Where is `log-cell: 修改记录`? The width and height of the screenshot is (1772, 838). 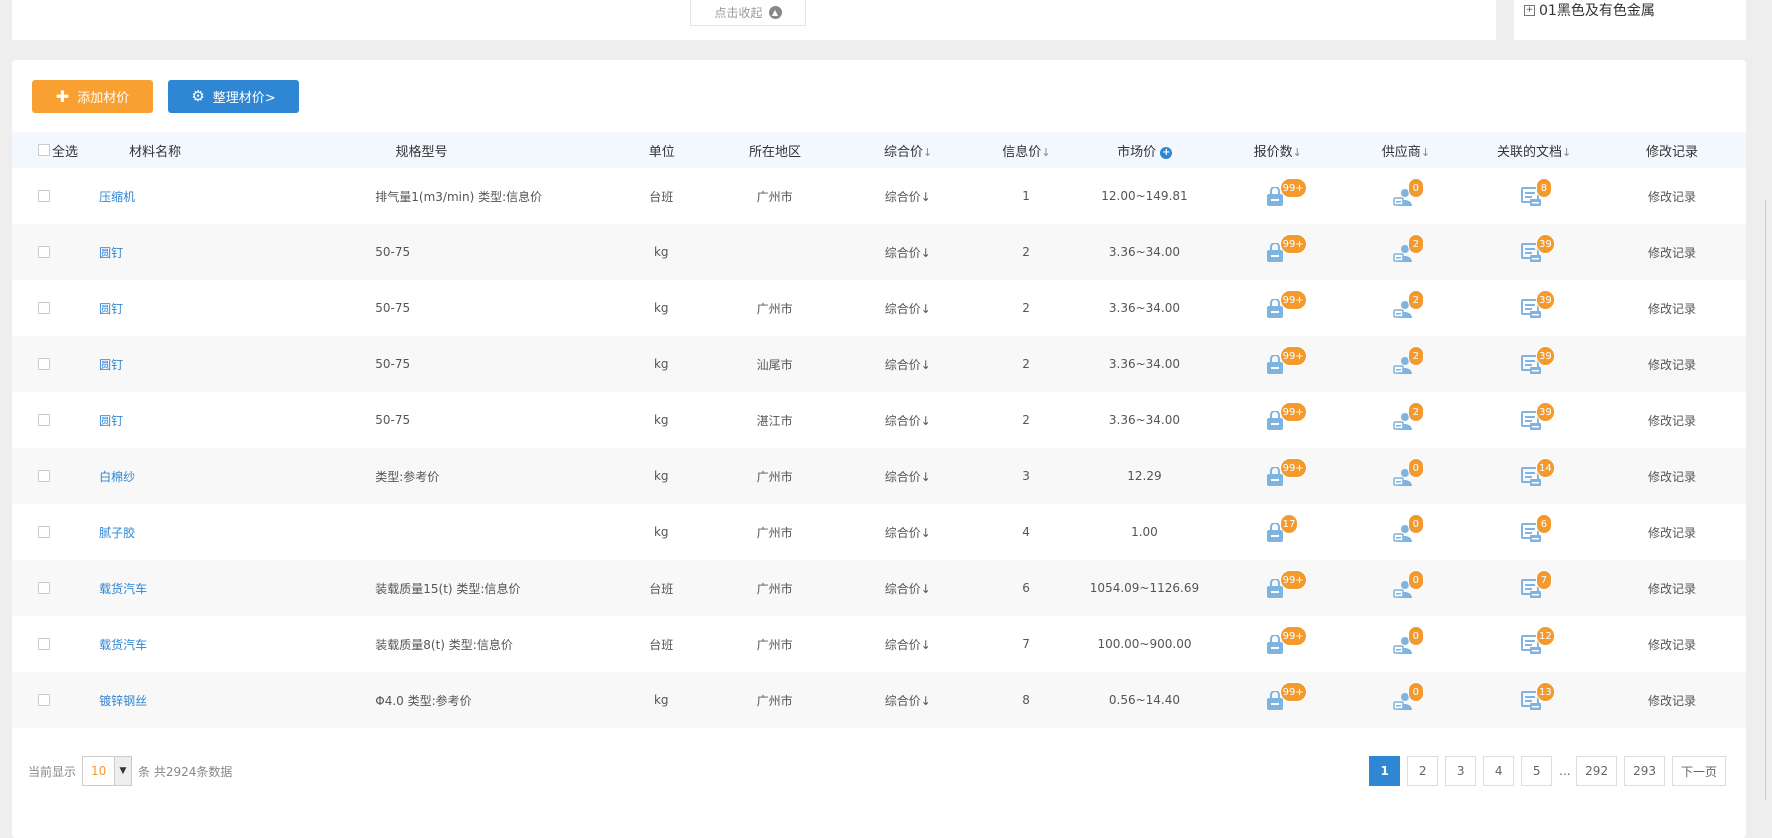
log-cell: 修改记录 is located at coordinates (1672, 252).